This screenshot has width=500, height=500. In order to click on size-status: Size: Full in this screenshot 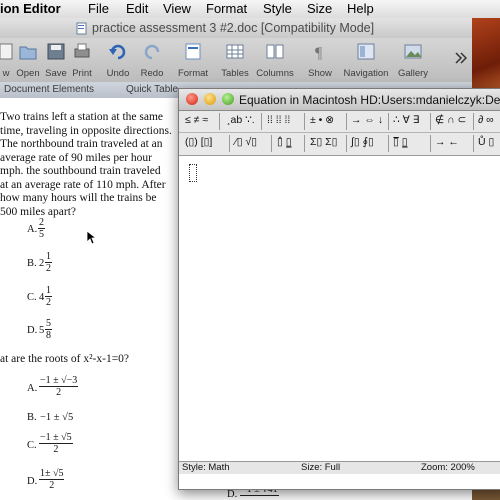, I will do `click(320, 467)`.